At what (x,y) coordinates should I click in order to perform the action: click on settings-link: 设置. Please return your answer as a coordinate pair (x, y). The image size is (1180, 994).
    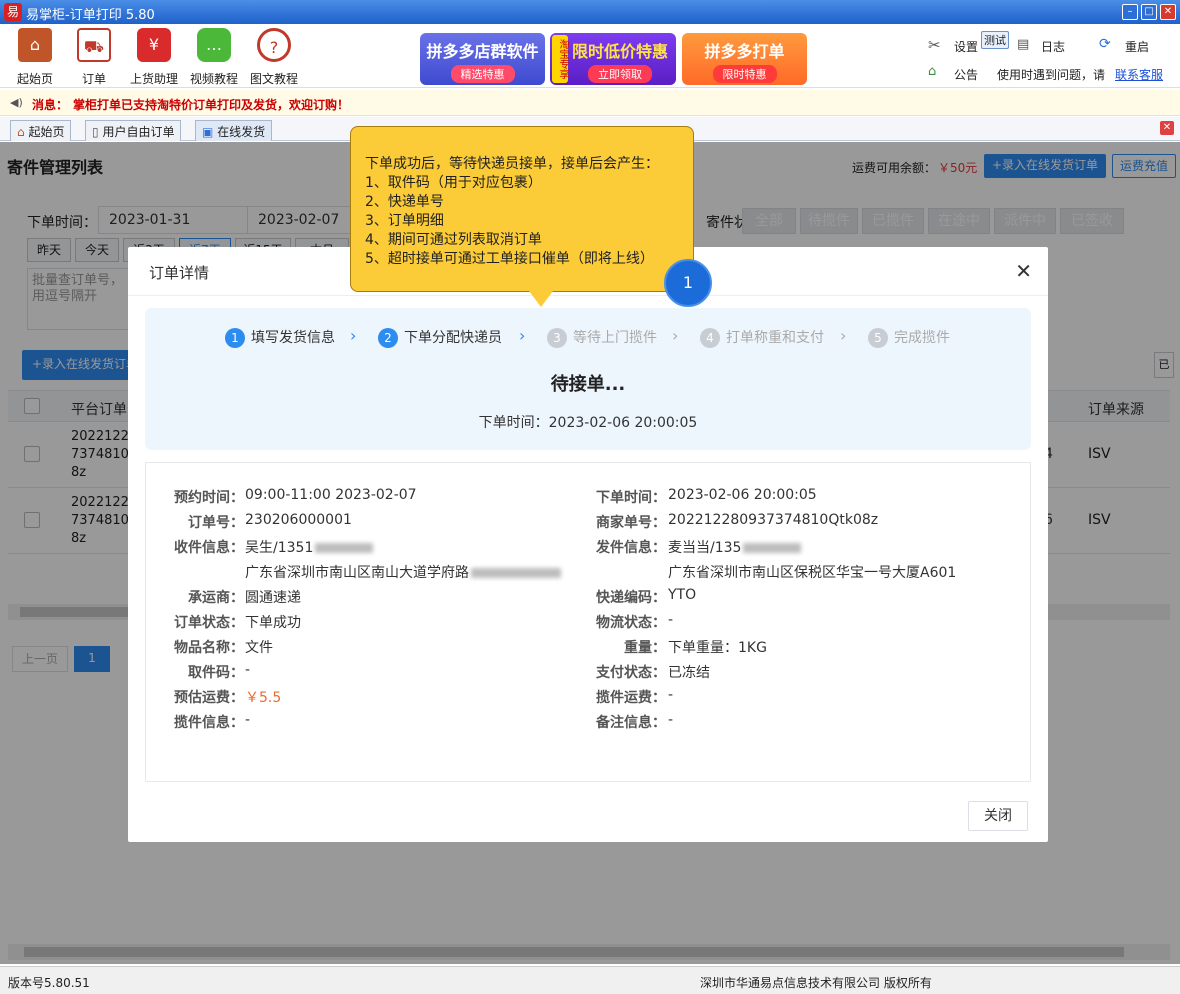
    Looking at the image, I should click on (966, 46).